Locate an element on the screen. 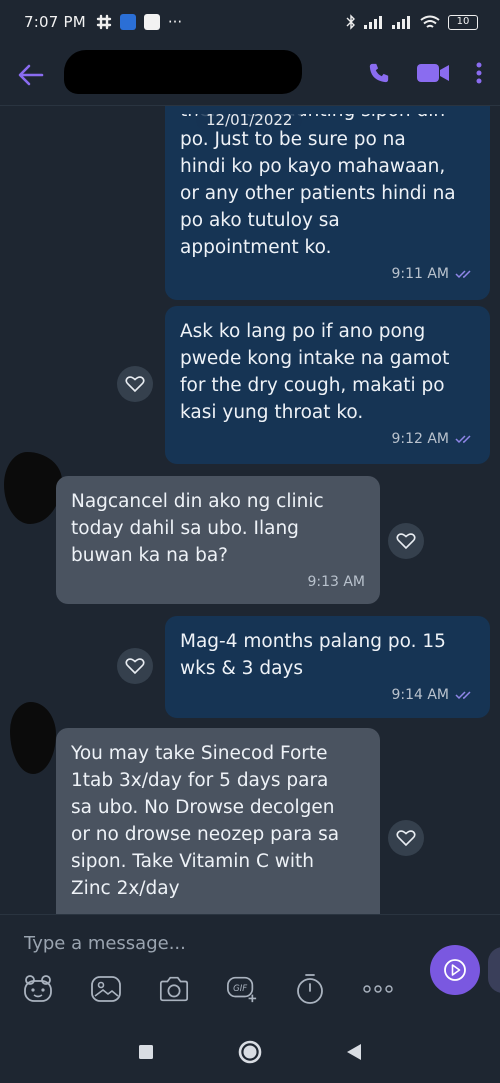 This screenshot has height=1083, width=500. gallery-button is located at coordinates (106, 989).